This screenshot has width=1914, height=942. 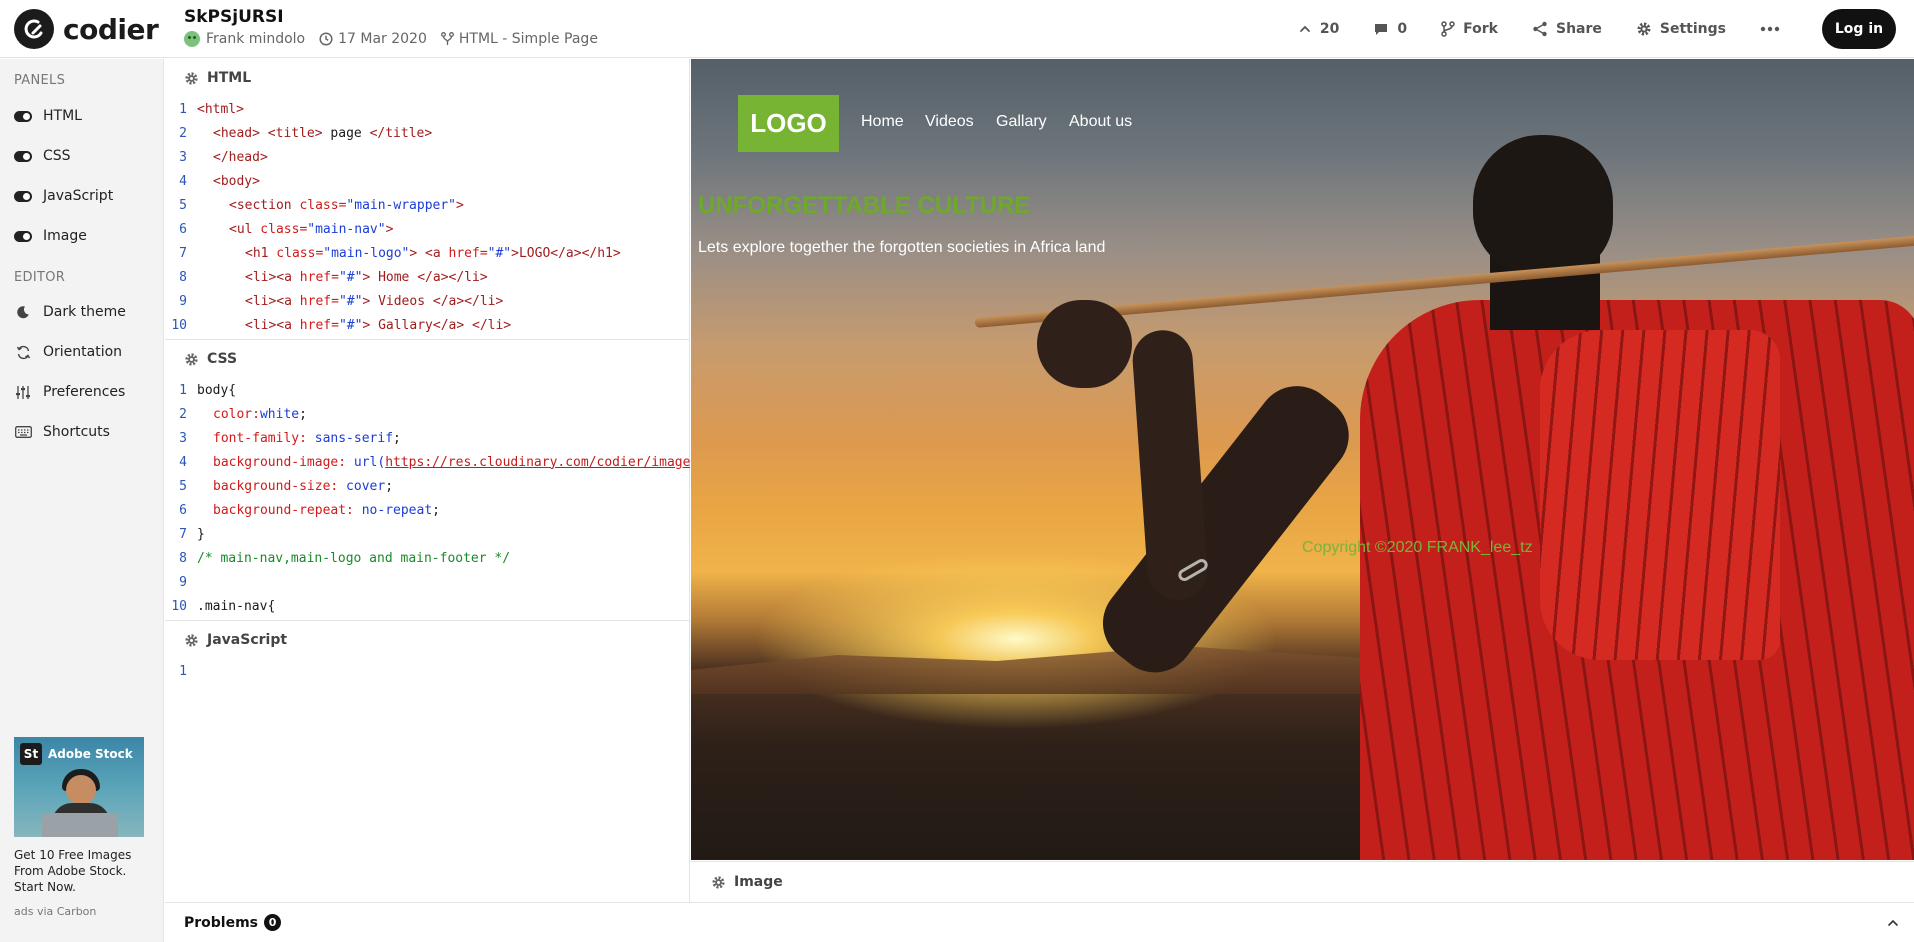 What do you see at coordinates (236, 181) in the screenshot?
I see `code-token: <body>` at bounding box center [236, 181].